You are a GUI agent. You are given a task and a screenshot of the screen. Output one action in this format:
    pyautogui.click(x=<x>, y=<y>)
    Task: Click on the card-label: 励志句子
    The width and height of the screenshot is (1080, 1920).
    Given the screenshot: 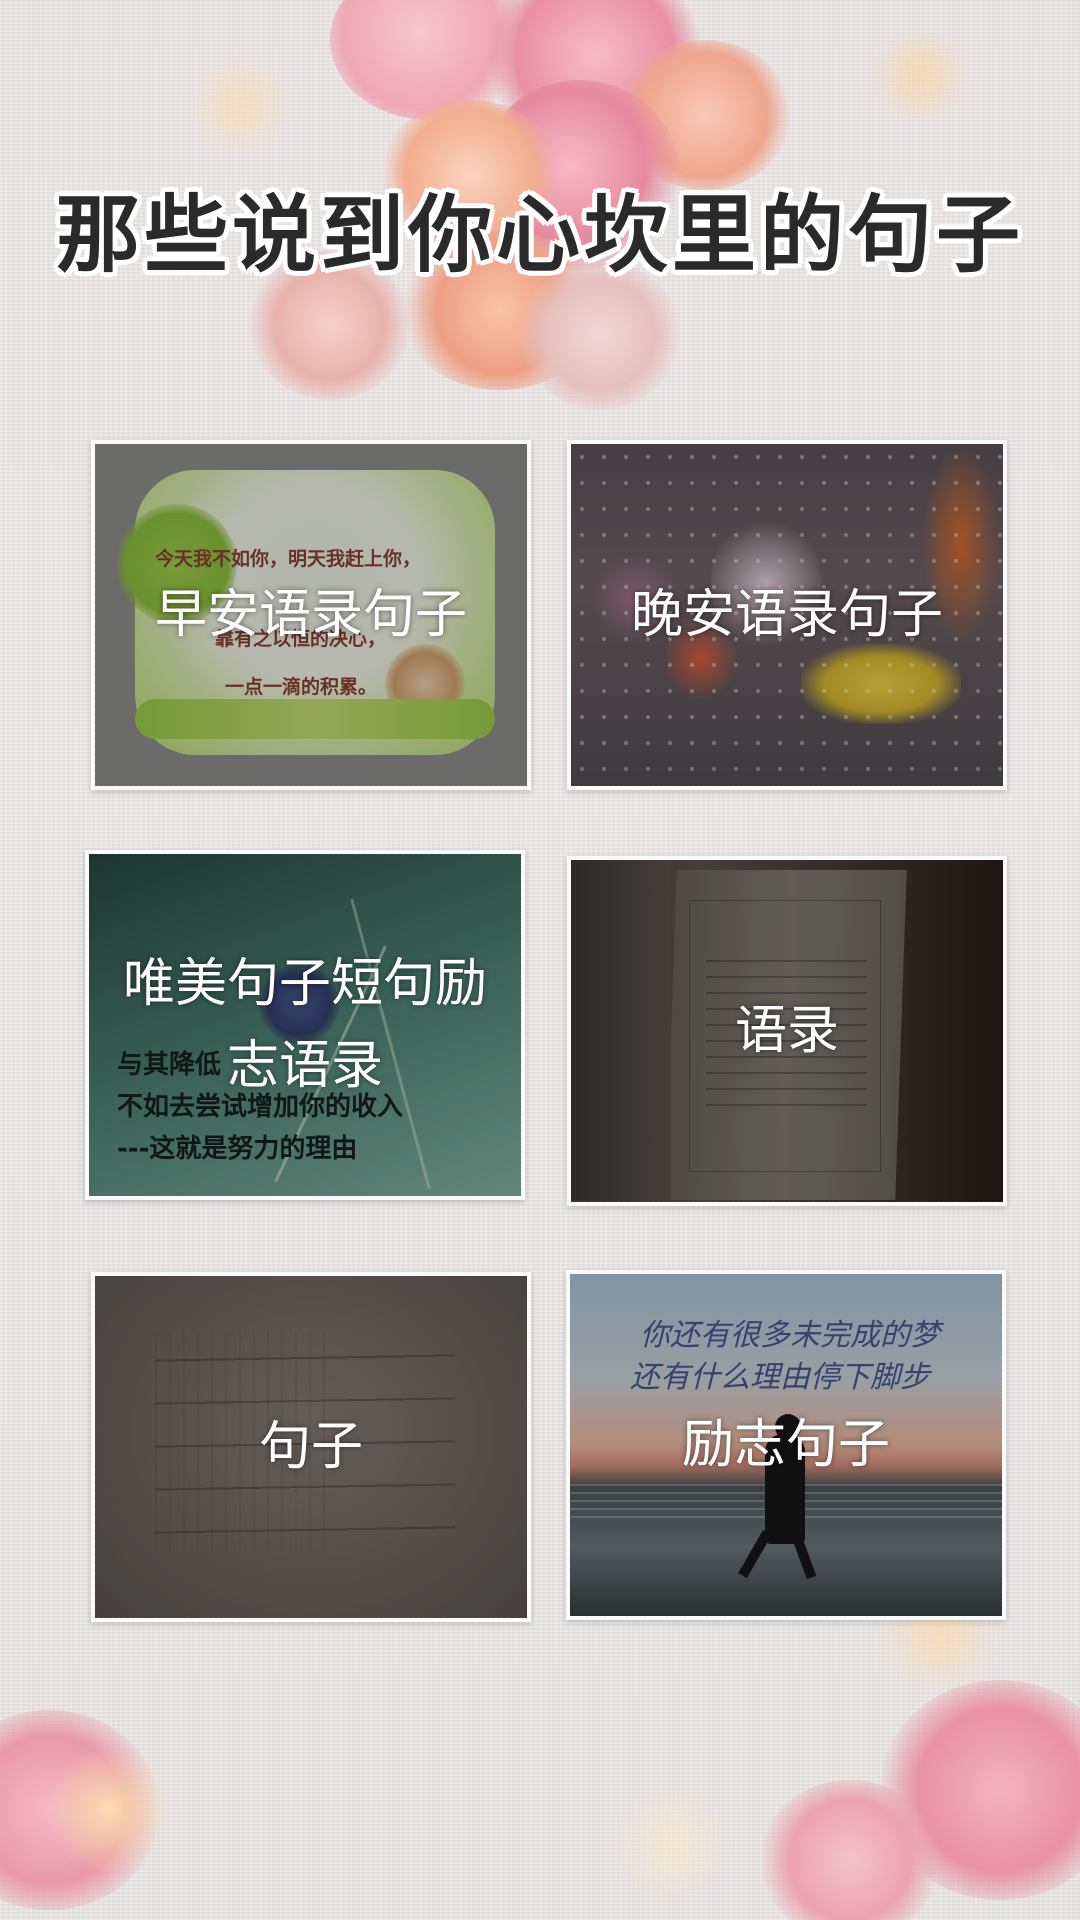 What is the action you would take?
    pyautogui.click(x=785, y=1445)
    